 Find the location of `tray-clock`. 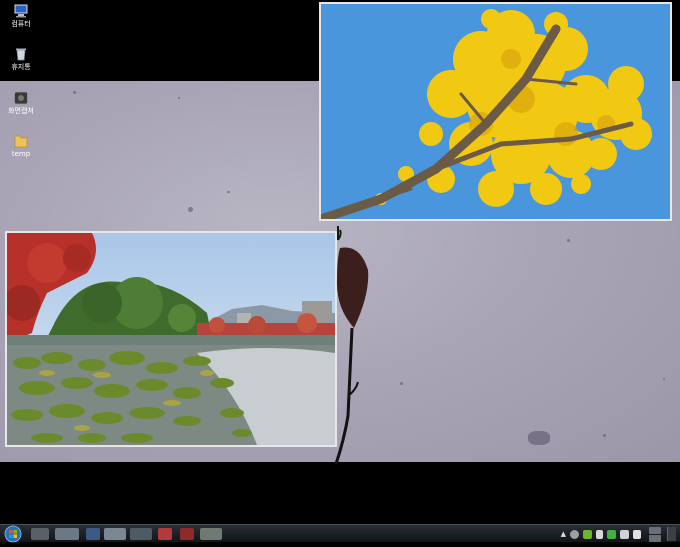

tray-clock is located at coordinates (655, 534).